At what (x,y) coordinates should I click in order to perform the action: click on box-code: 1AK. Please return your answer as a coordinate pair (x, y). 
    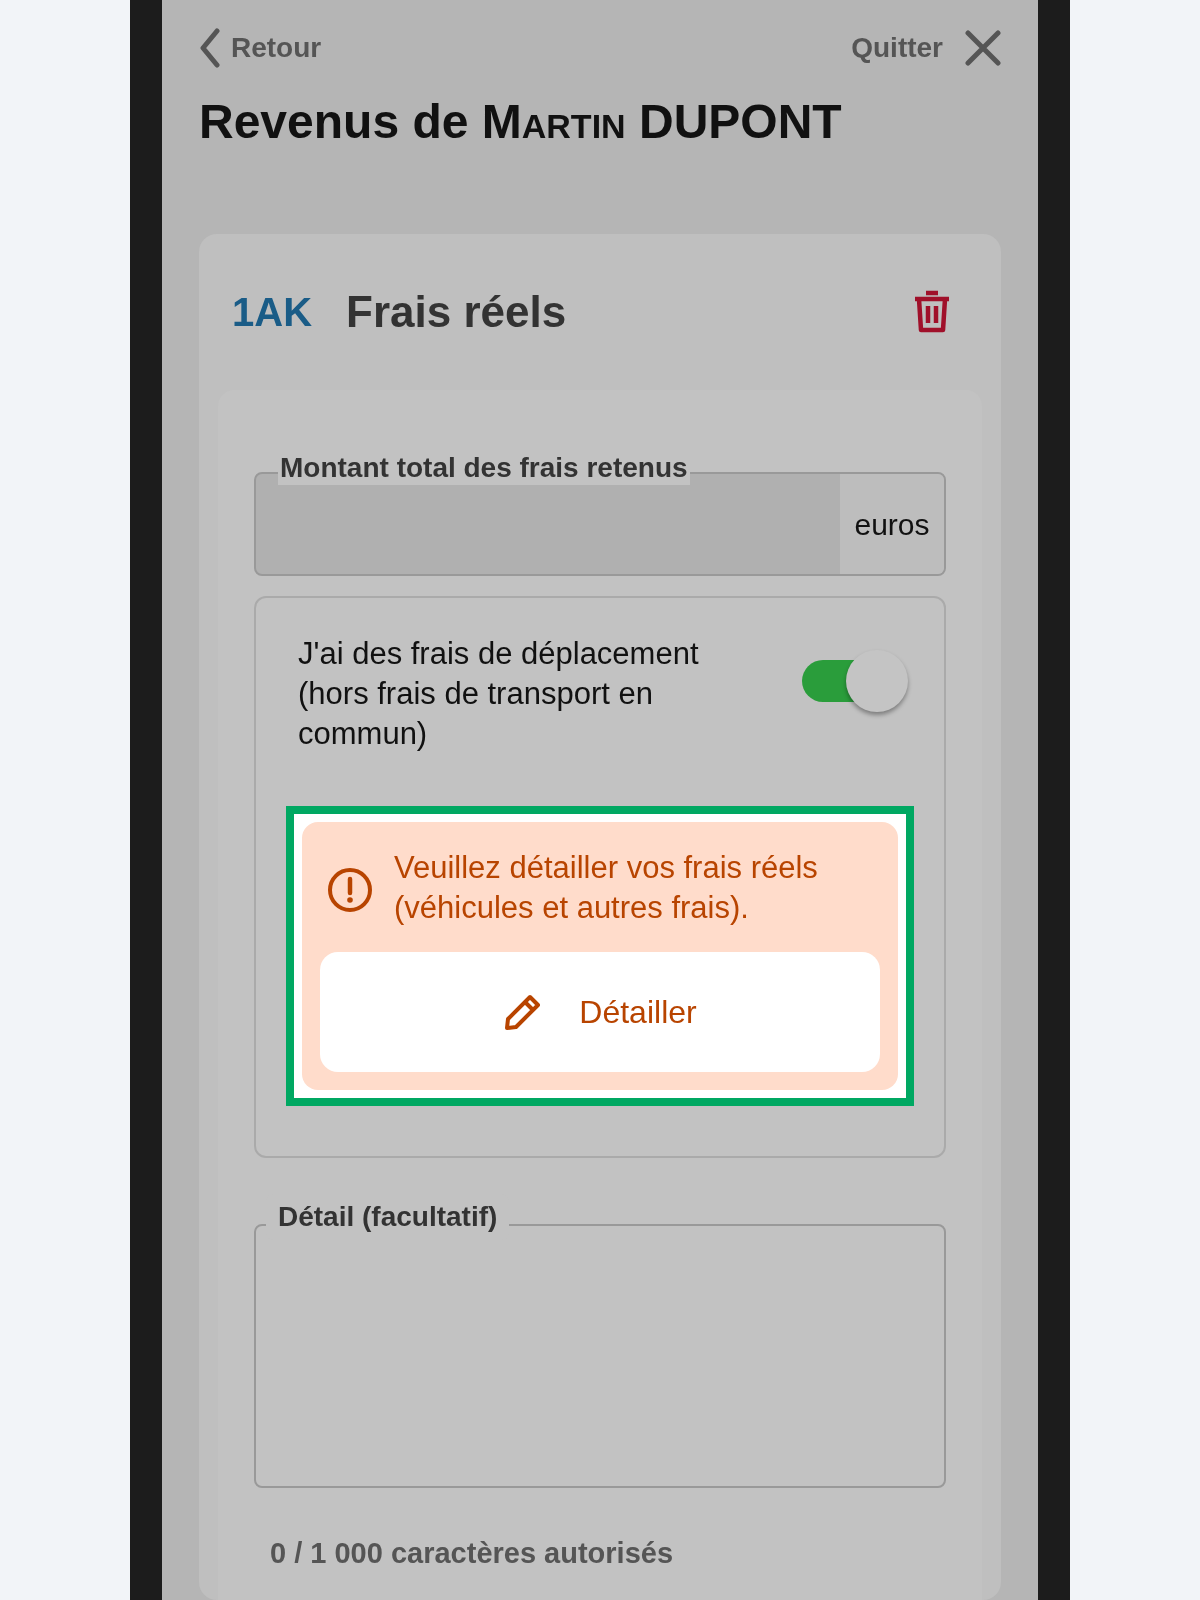
    Looking at the image, I should click on (272, 312).